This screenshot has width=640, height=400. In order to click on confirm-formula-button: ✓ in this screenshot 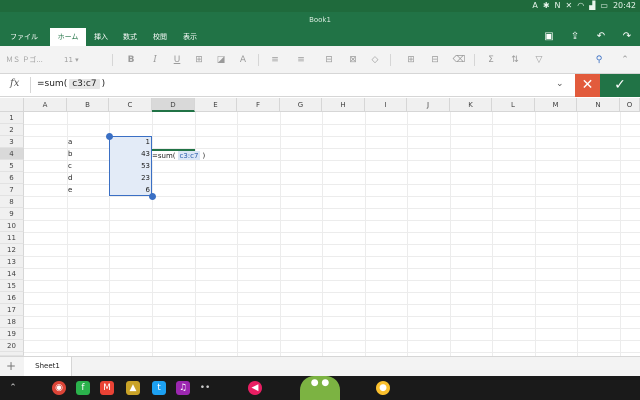, I will do `click(620, 85)`.